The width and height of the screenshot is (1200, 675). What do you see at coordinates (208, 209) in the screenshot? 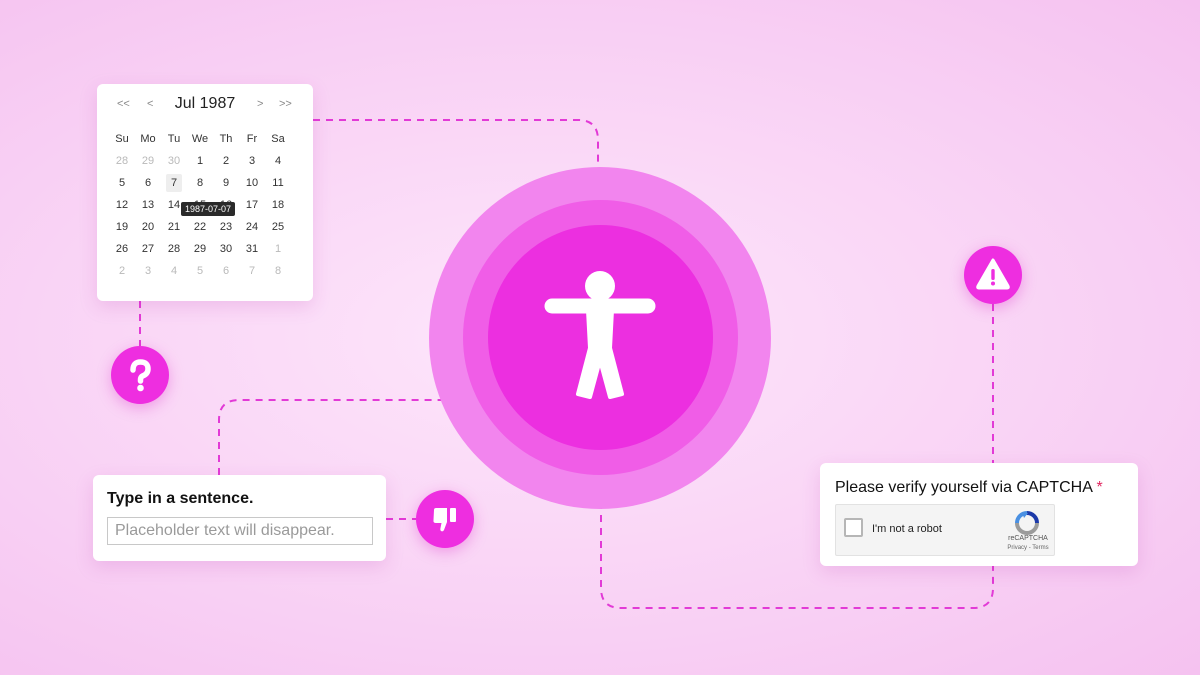
I see `date-tooltip: 1987-07-07` at bounding box center [208, 209].